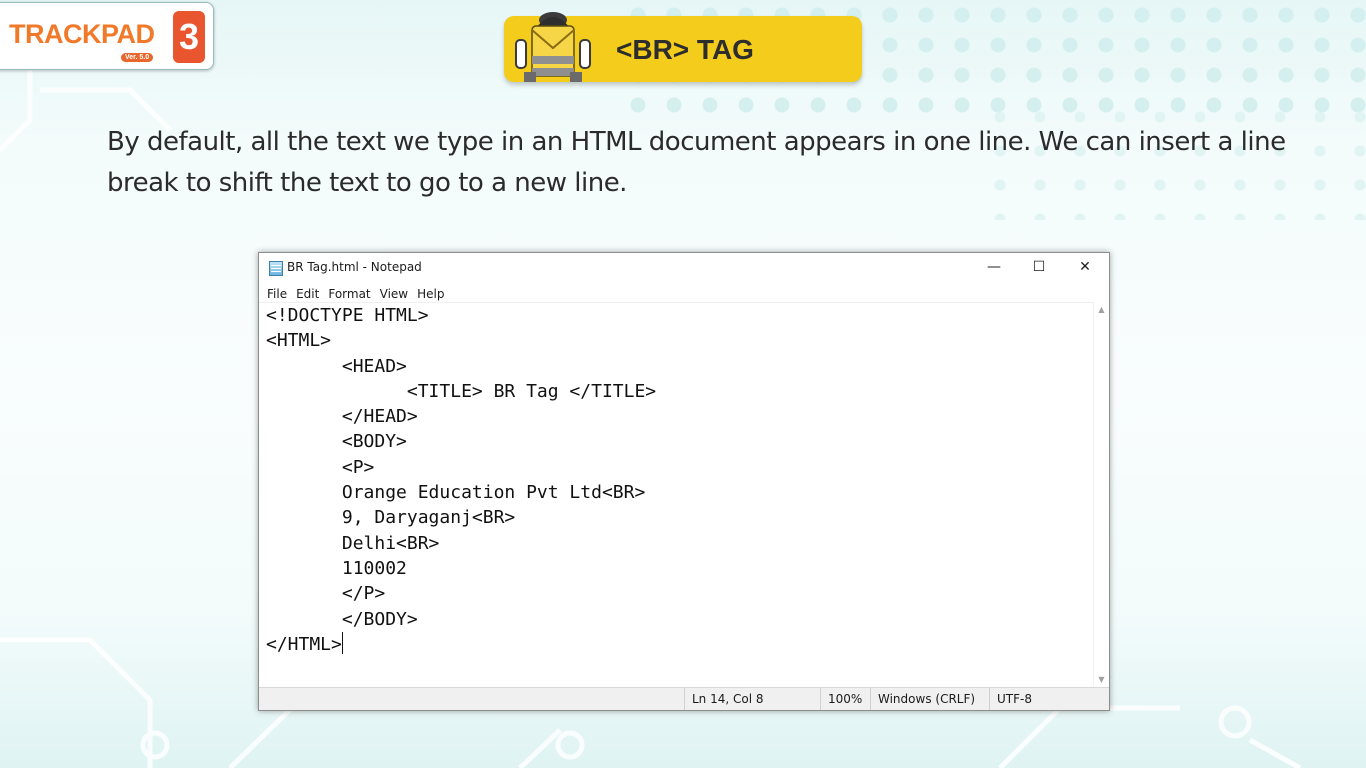  I want to click on status-bar: Ln 14, Col 8 100% Windows (CRLF) UTF-8, so click(684, 698).